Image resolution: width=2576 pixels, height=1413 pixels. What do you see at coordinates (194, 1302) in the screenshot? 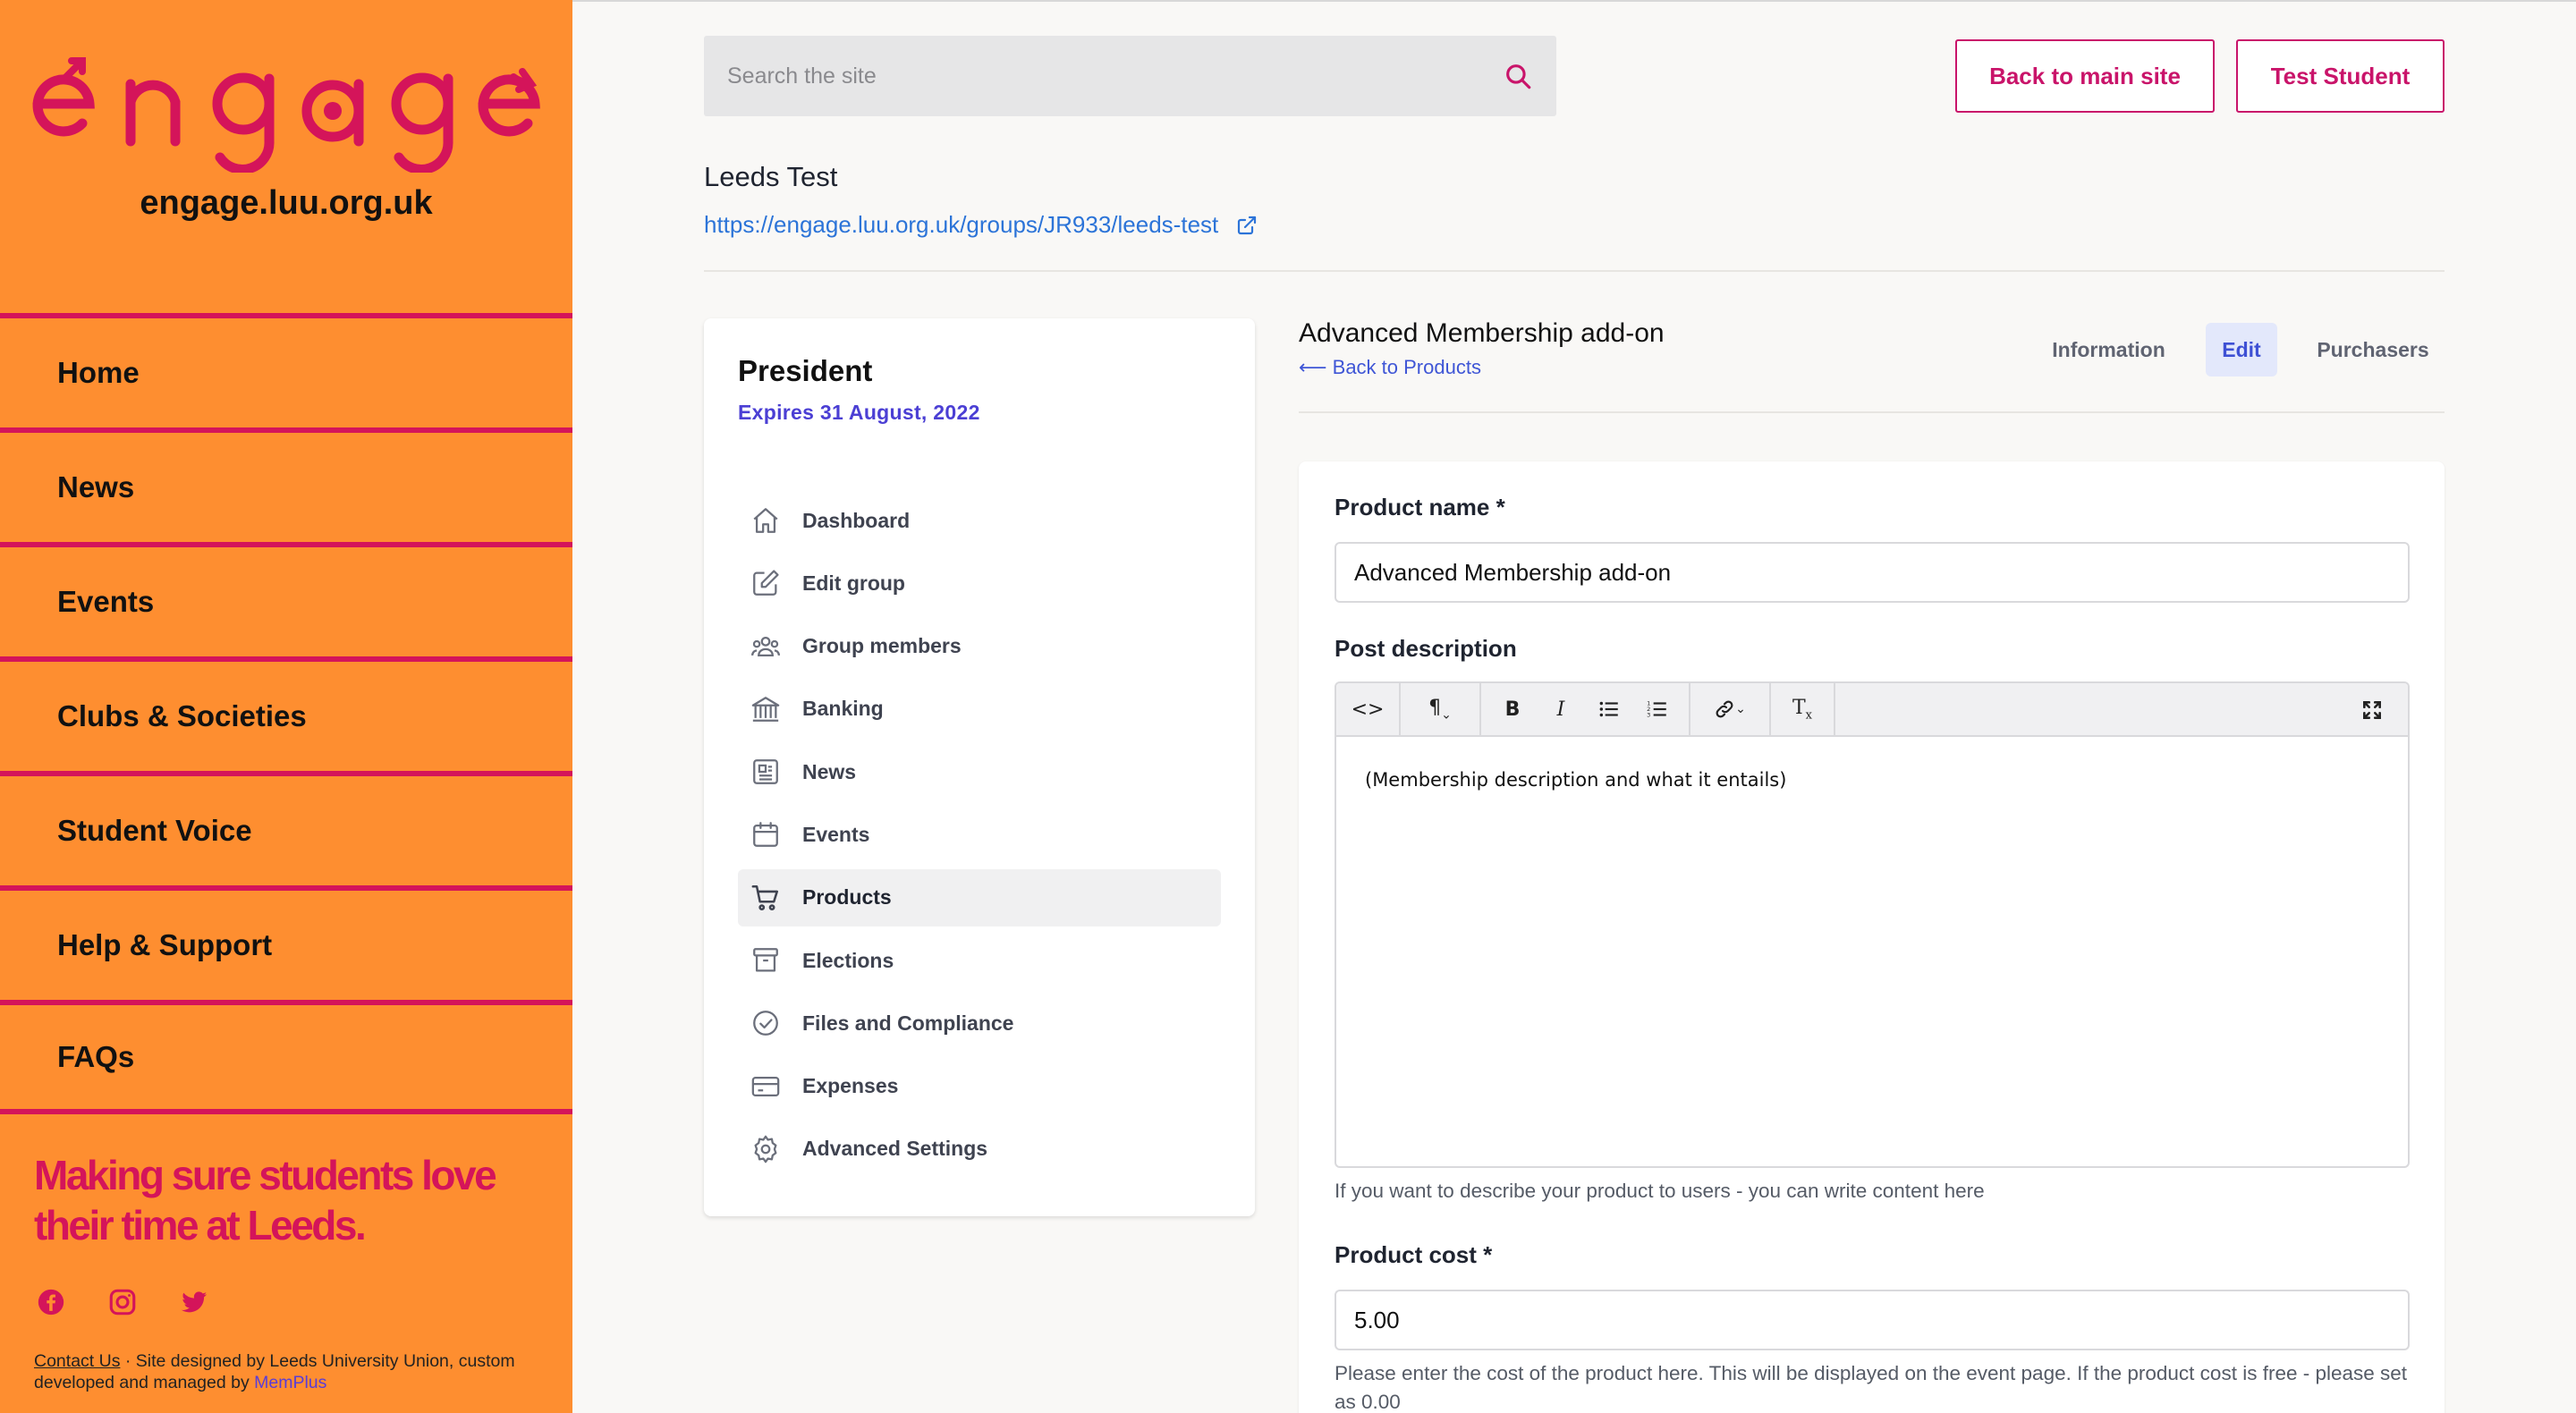
I see `twitter-icon` at bounding box center [194, 1302].